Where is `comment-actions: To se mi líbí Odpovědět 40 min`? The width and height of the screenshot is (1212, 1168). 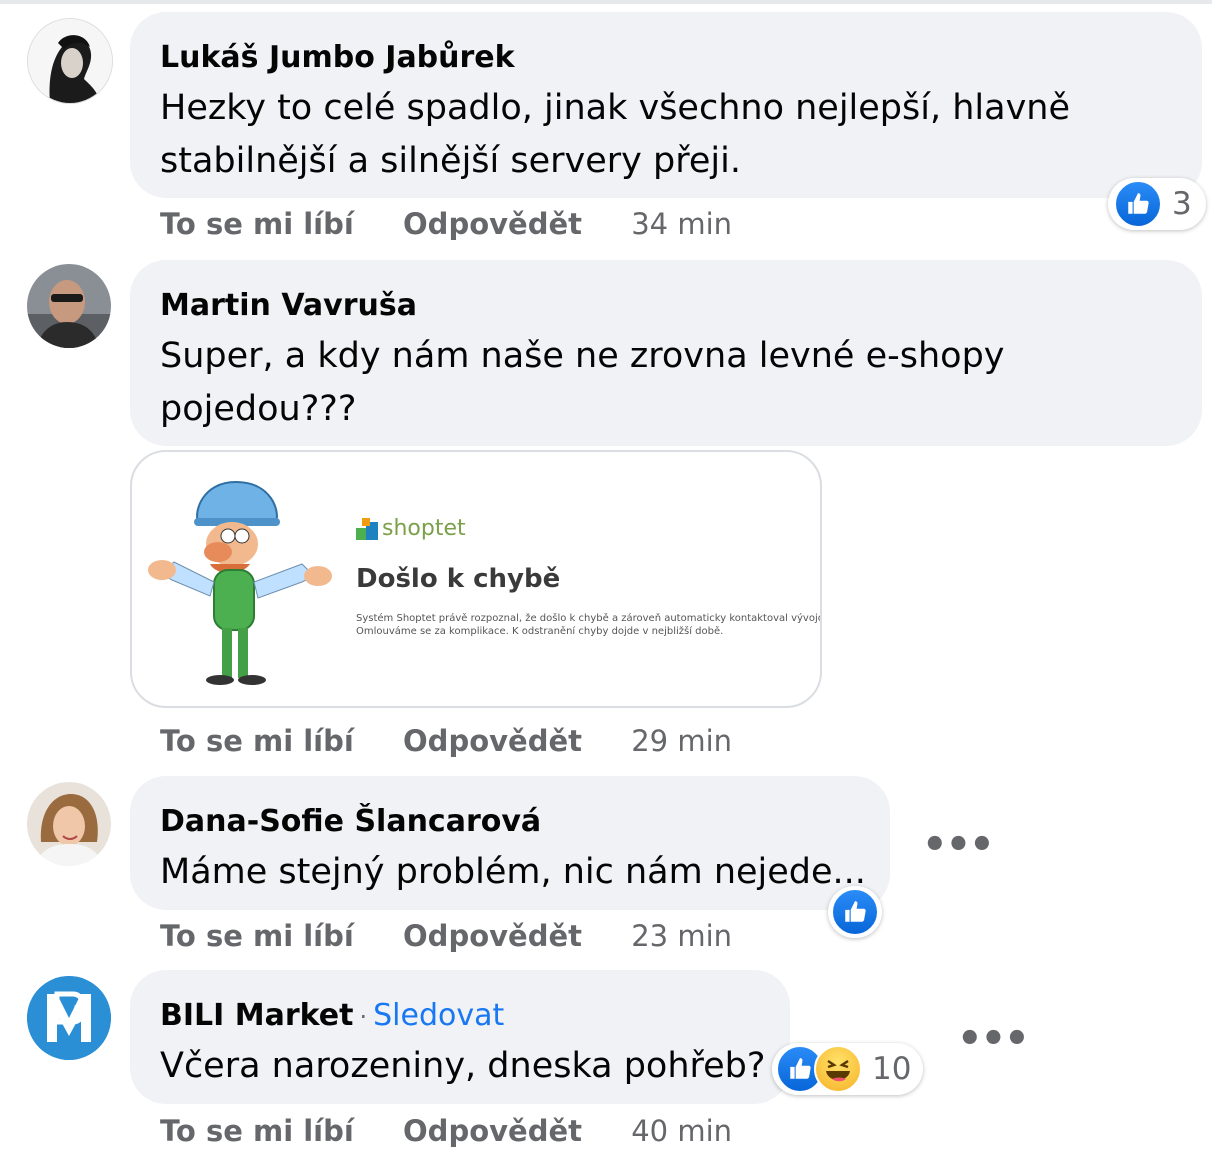
comment-actions: To se mi líbí Odpovědět 40 min is located at coordinates (446, 1131).